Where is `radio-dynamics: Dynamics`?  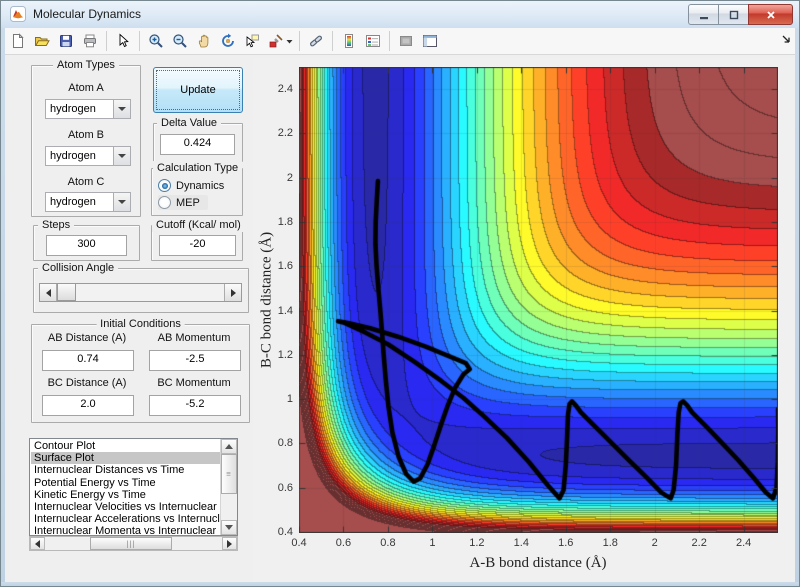 radio-dynamics: Dynamics is located at coordinates (191, 185).